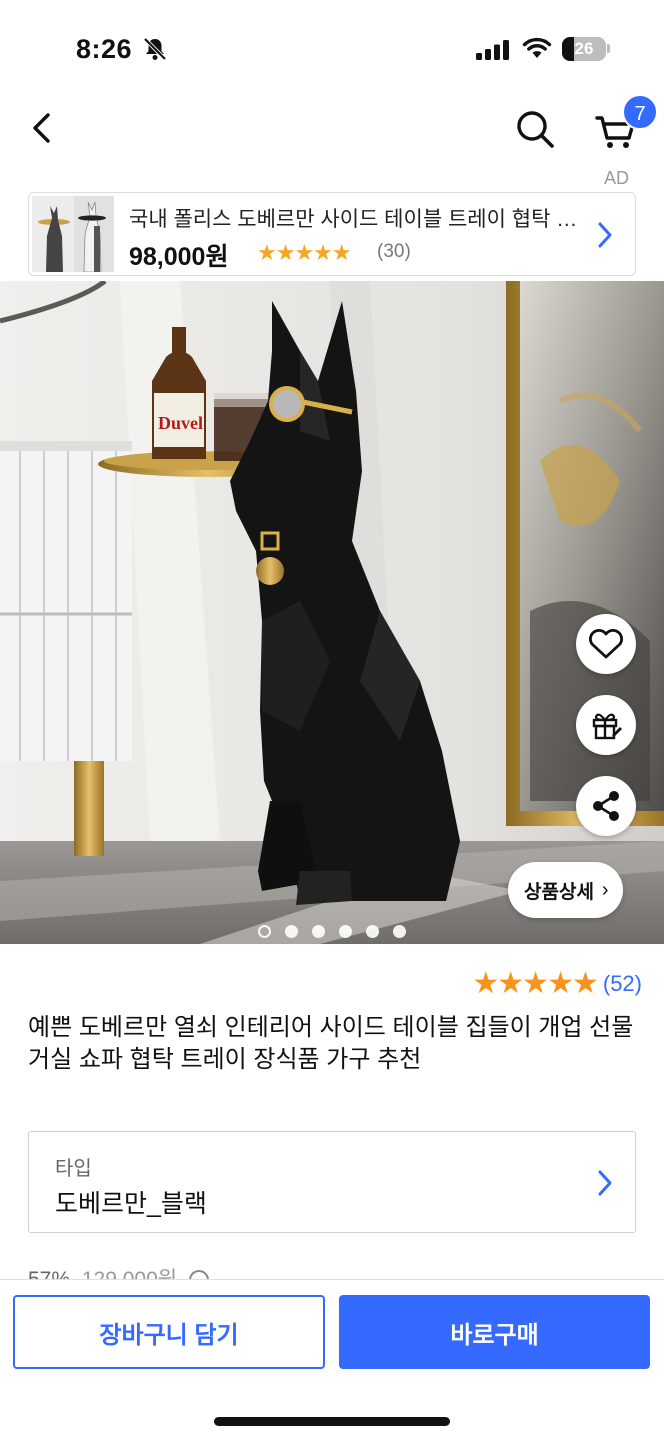 This screenshot has height=1440, width=664. Describe the element at coordinates (44, 128) in the screenshot. I see `chevron-left-icon` at that location.